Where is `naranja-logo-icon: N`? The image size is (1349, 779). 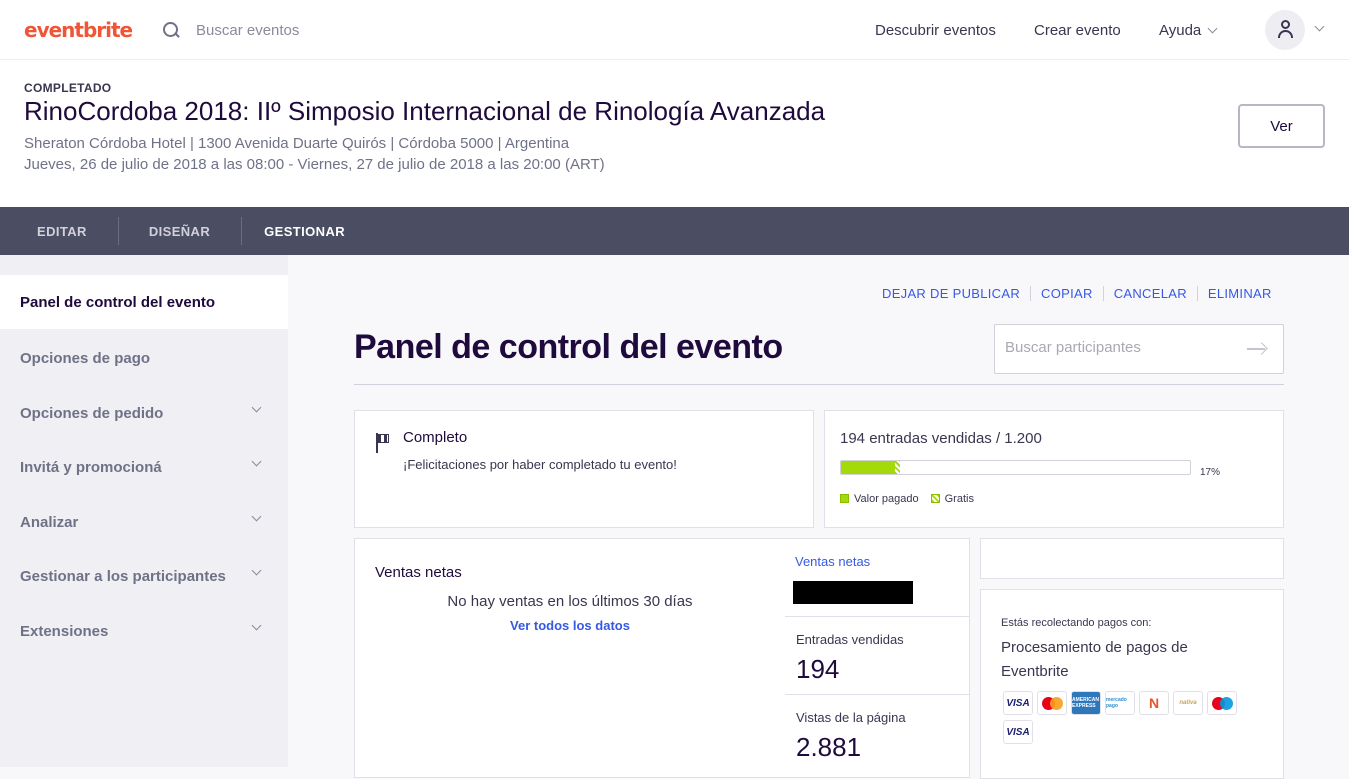
naranja-logo-icon: N is located at coordinates (1154, 703).